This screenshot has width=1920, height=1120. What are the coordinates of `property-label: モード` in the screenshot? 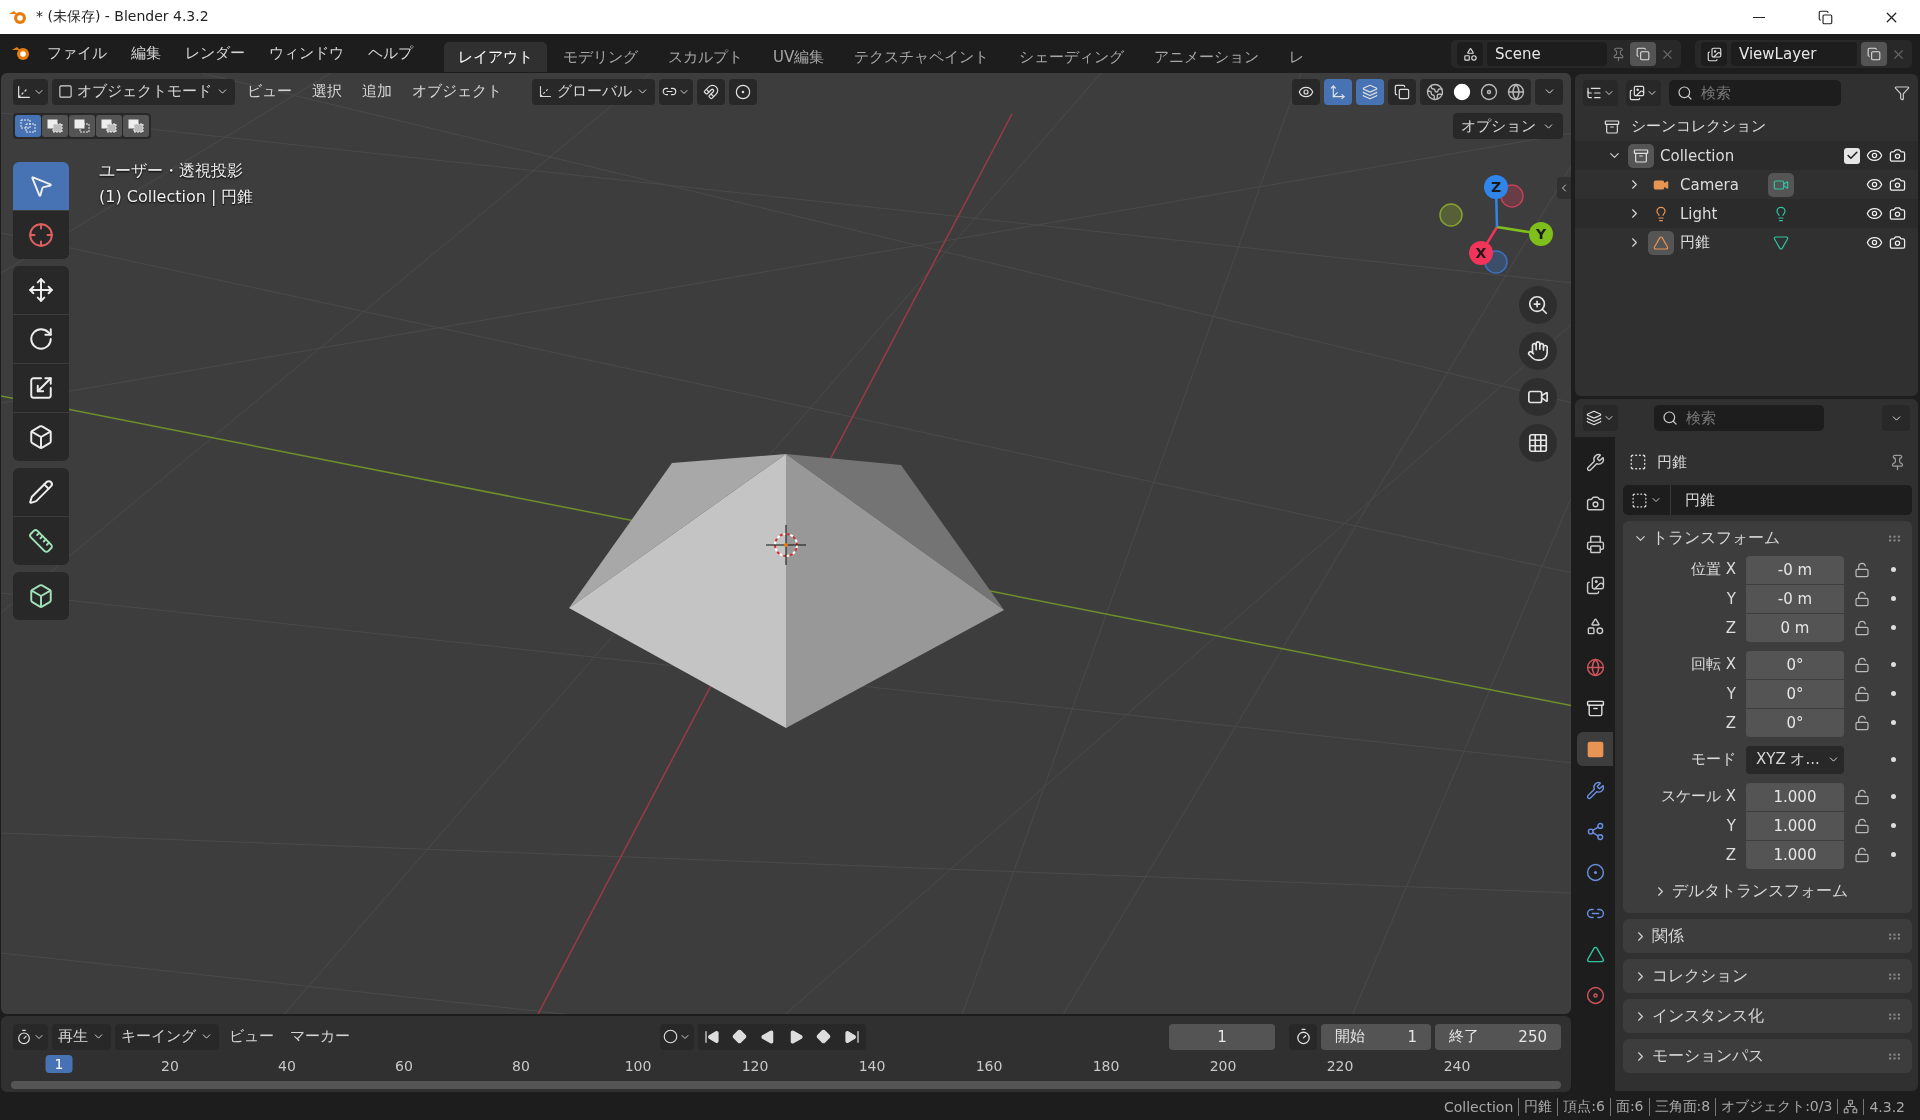 It's located at (1713, 759).